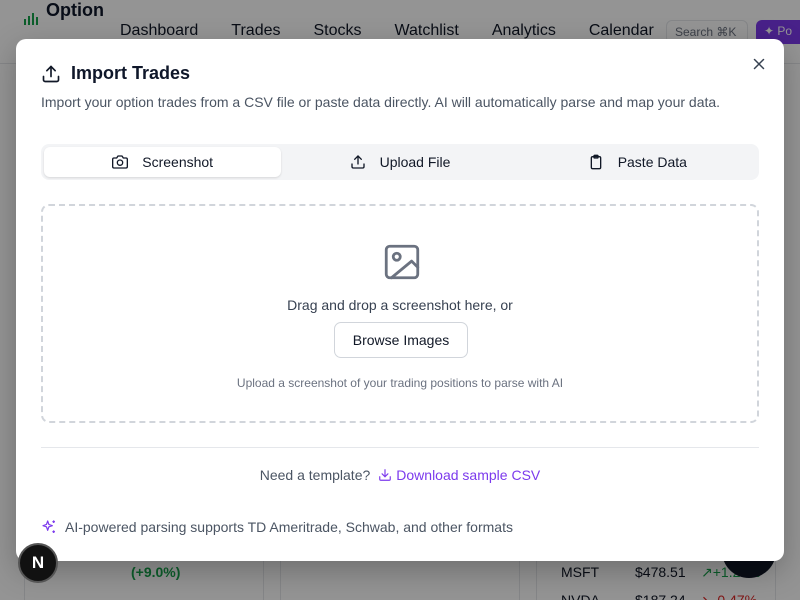  I want to click on clipboard-icon, so click(596, 162).